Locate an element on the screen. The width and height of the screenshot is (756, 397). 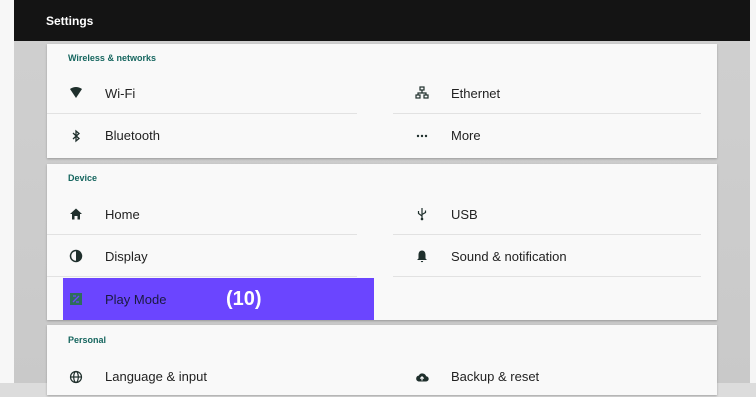
ethernet-icon is located at coordinates (422, 93).